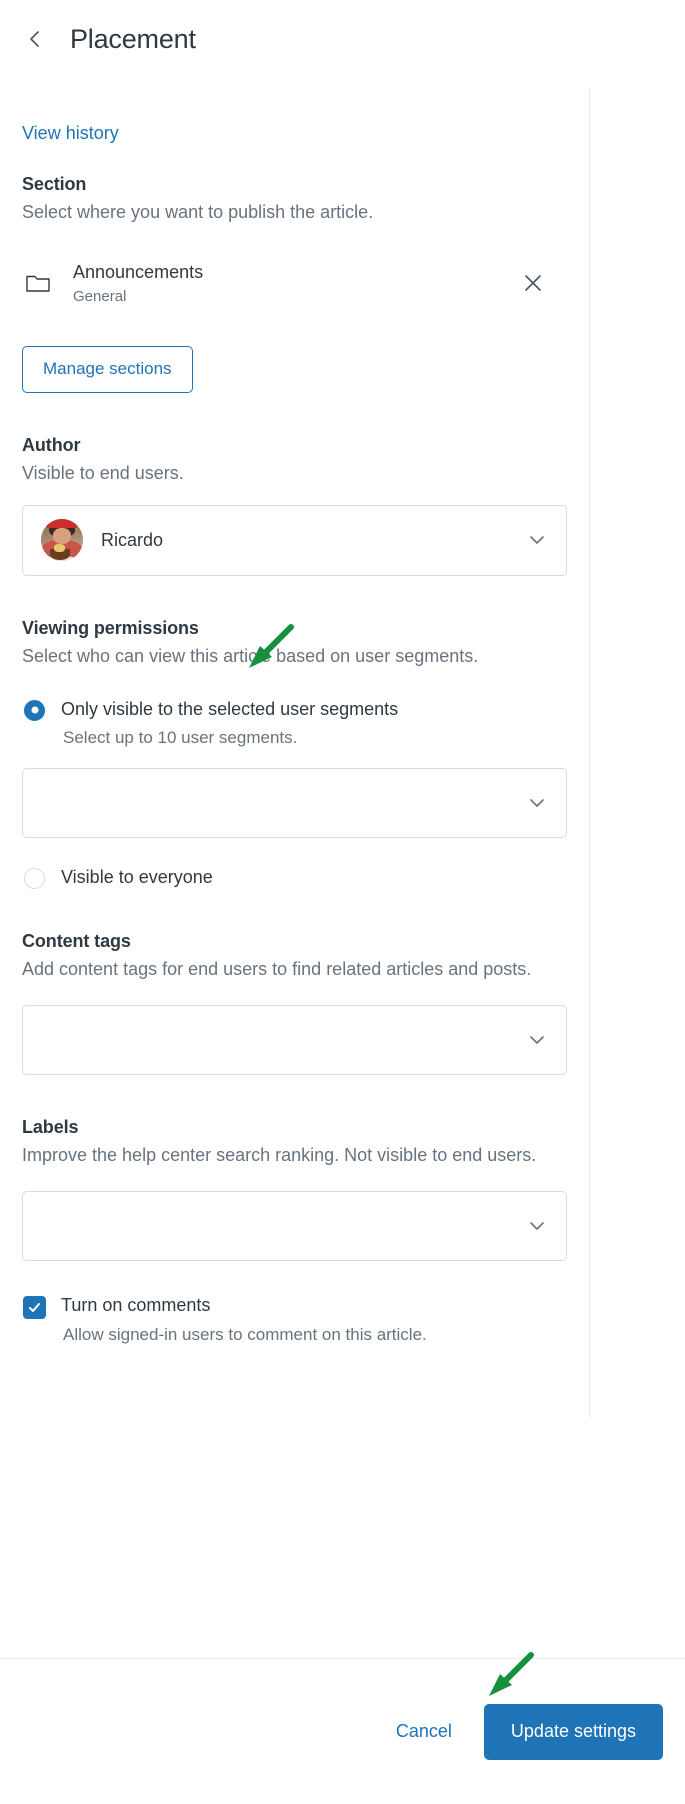  I want to click on author-heading: Author, so click(51, 444).